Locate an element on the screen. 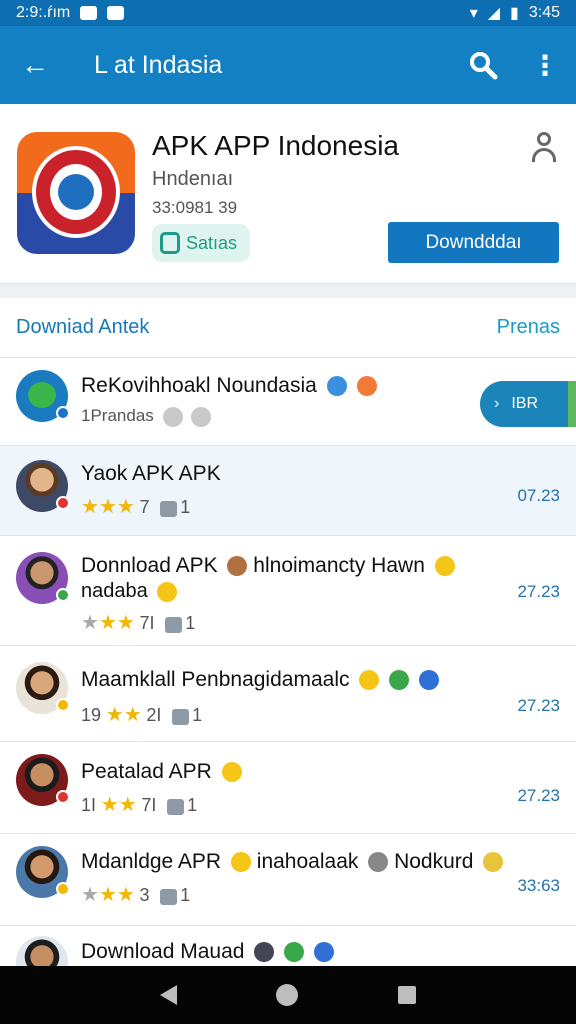 This screenshot has height=1024, width=576. list-item-title: Donnload APK is located at coordinates (149, 565).